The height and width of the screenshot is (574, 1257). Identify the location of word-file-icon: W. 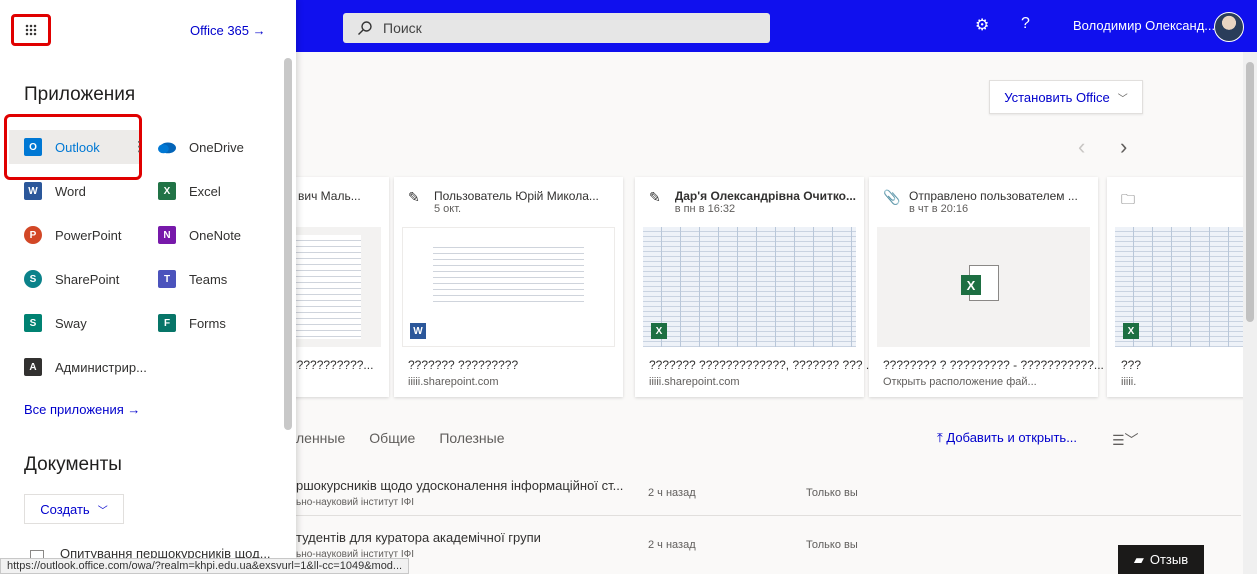
(418, 331).